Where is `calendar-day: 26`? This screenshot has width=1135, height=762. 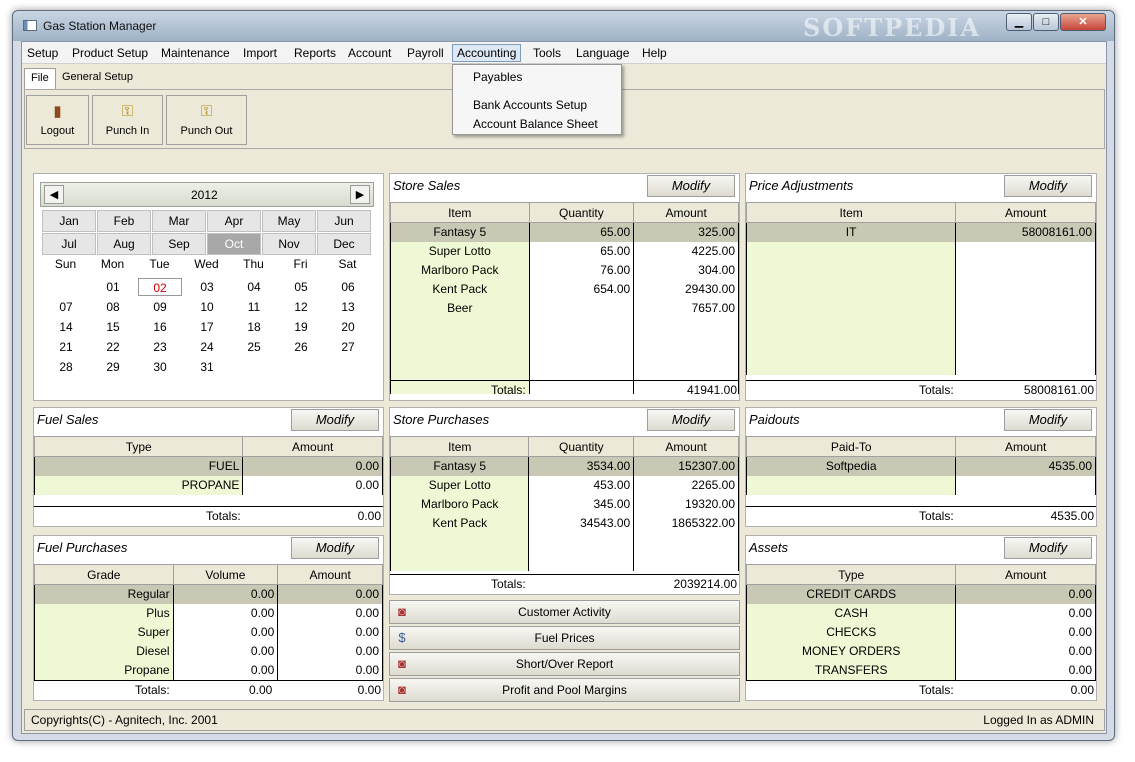
calendar-day: 26 is located at coordinates (301, 347).